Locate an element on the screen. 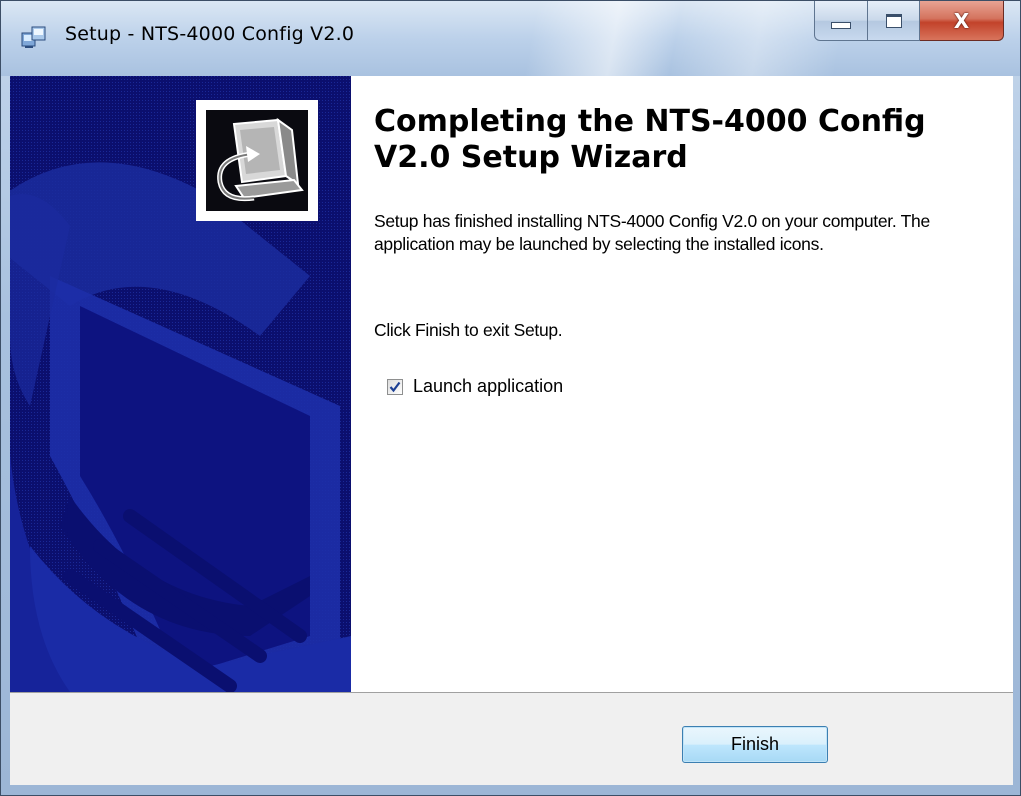  launch-application-option: Launch application is located at coordinates (475, 386).